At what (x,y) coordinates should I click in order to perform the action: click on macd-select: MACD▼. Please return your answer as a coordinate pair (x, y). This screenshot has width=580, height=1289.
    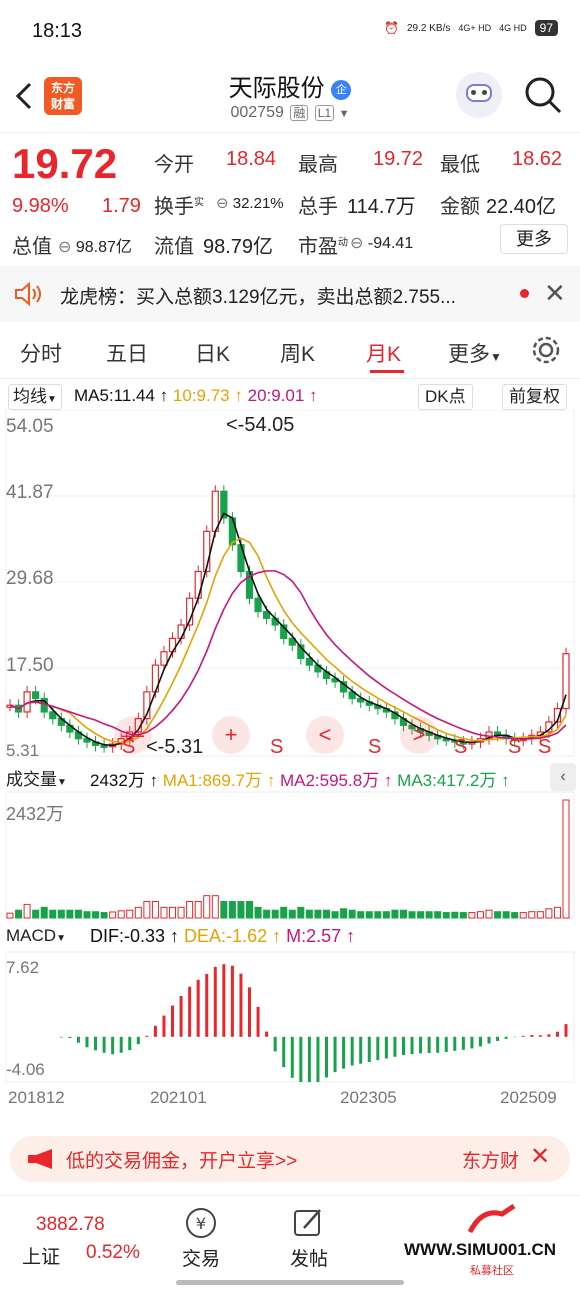
    Looking at the image, I should click on (36, 936).